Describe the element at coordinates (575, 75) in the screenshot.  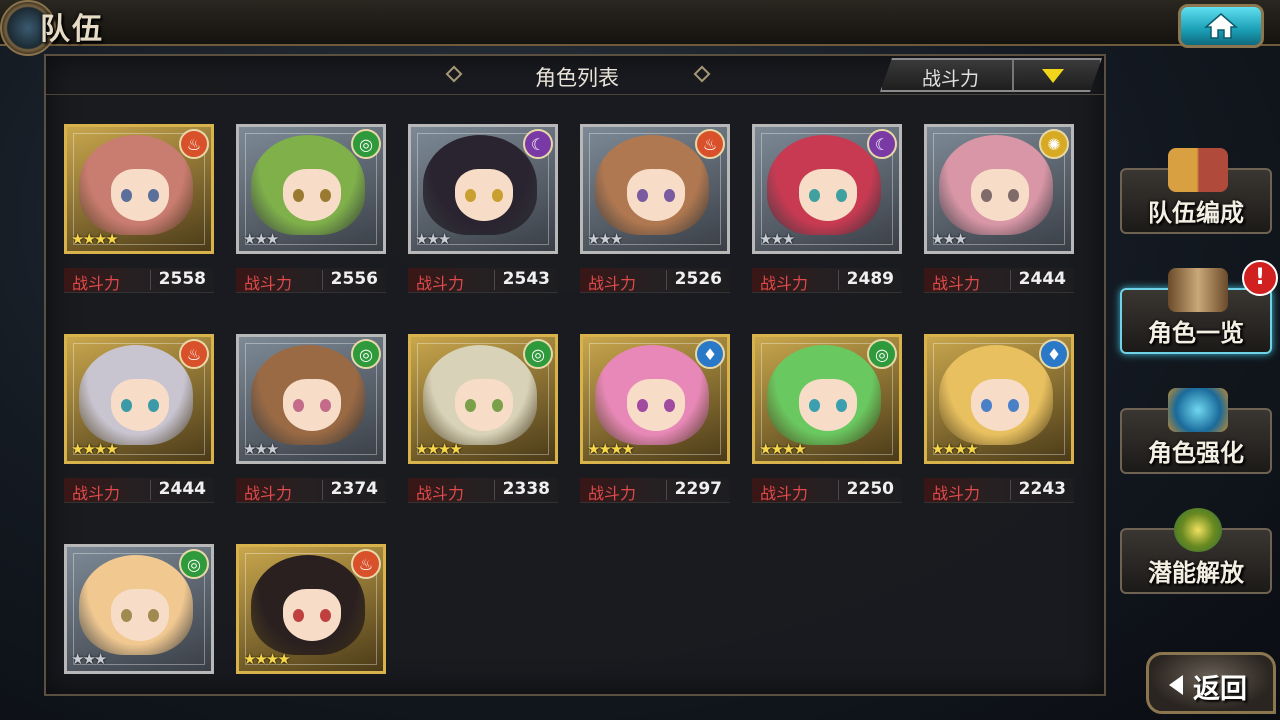
I see `panel-header: 角色列表 战斗力` at that location.